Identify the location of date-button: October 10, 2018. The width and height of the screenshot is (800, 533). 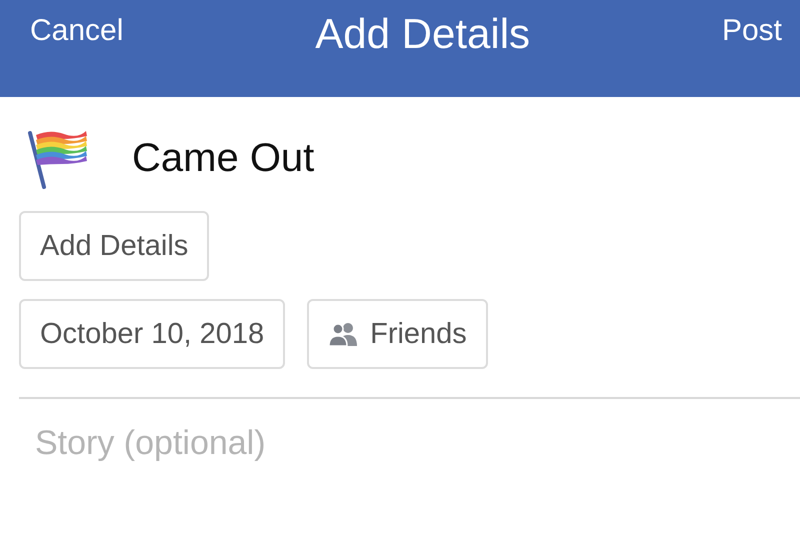
(152, 334).